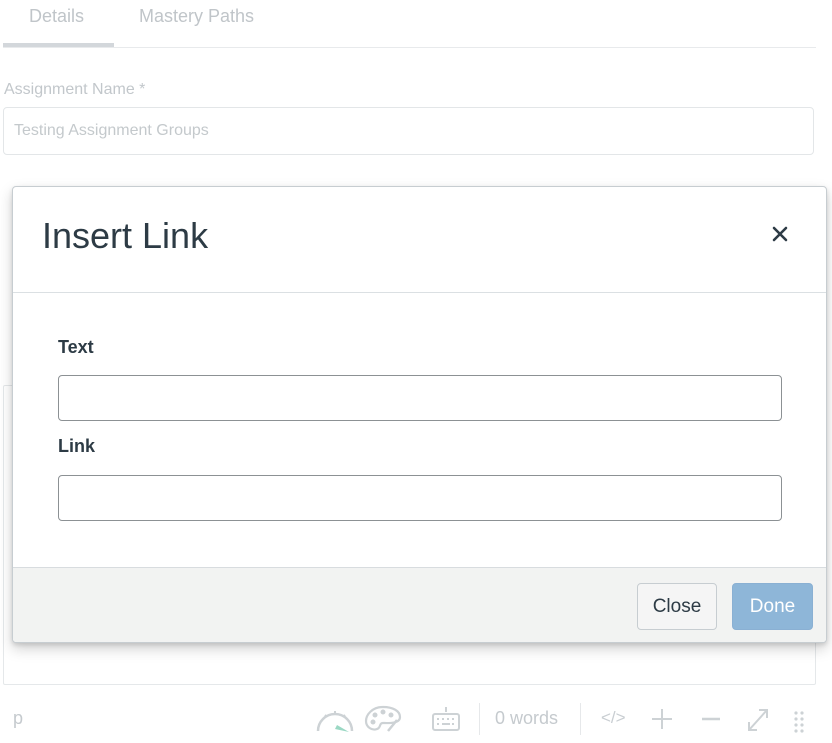 This screenshot has width=832, height=743. I want to click on done-button: Done, so click(772, 606).